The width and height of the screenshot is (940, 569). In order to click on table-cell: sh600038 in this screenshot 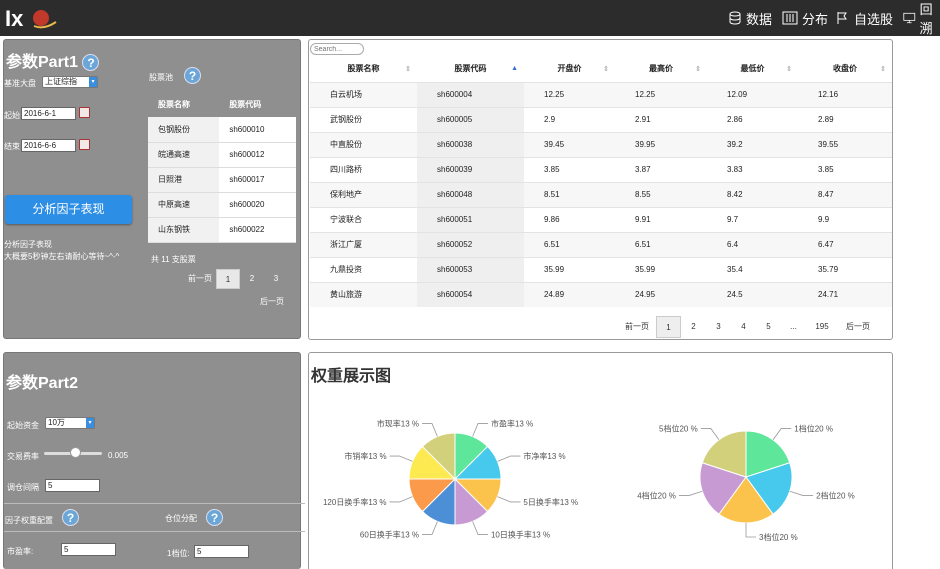, I will do `click(470, 144)`.